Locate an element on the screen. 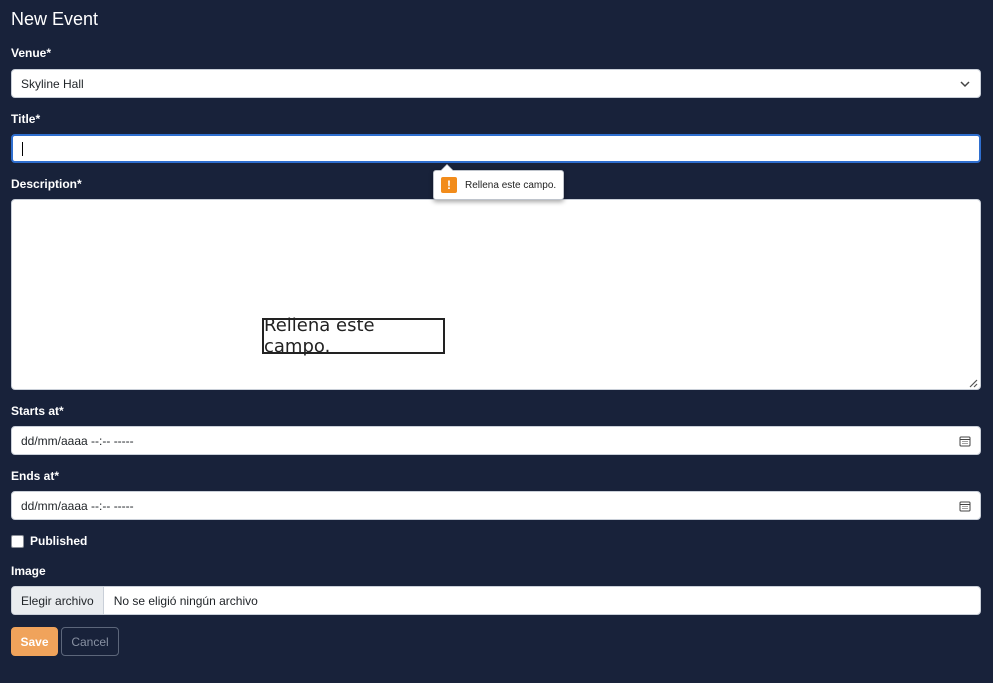  venue-label: Venue* is located at coordinates (31, 53).